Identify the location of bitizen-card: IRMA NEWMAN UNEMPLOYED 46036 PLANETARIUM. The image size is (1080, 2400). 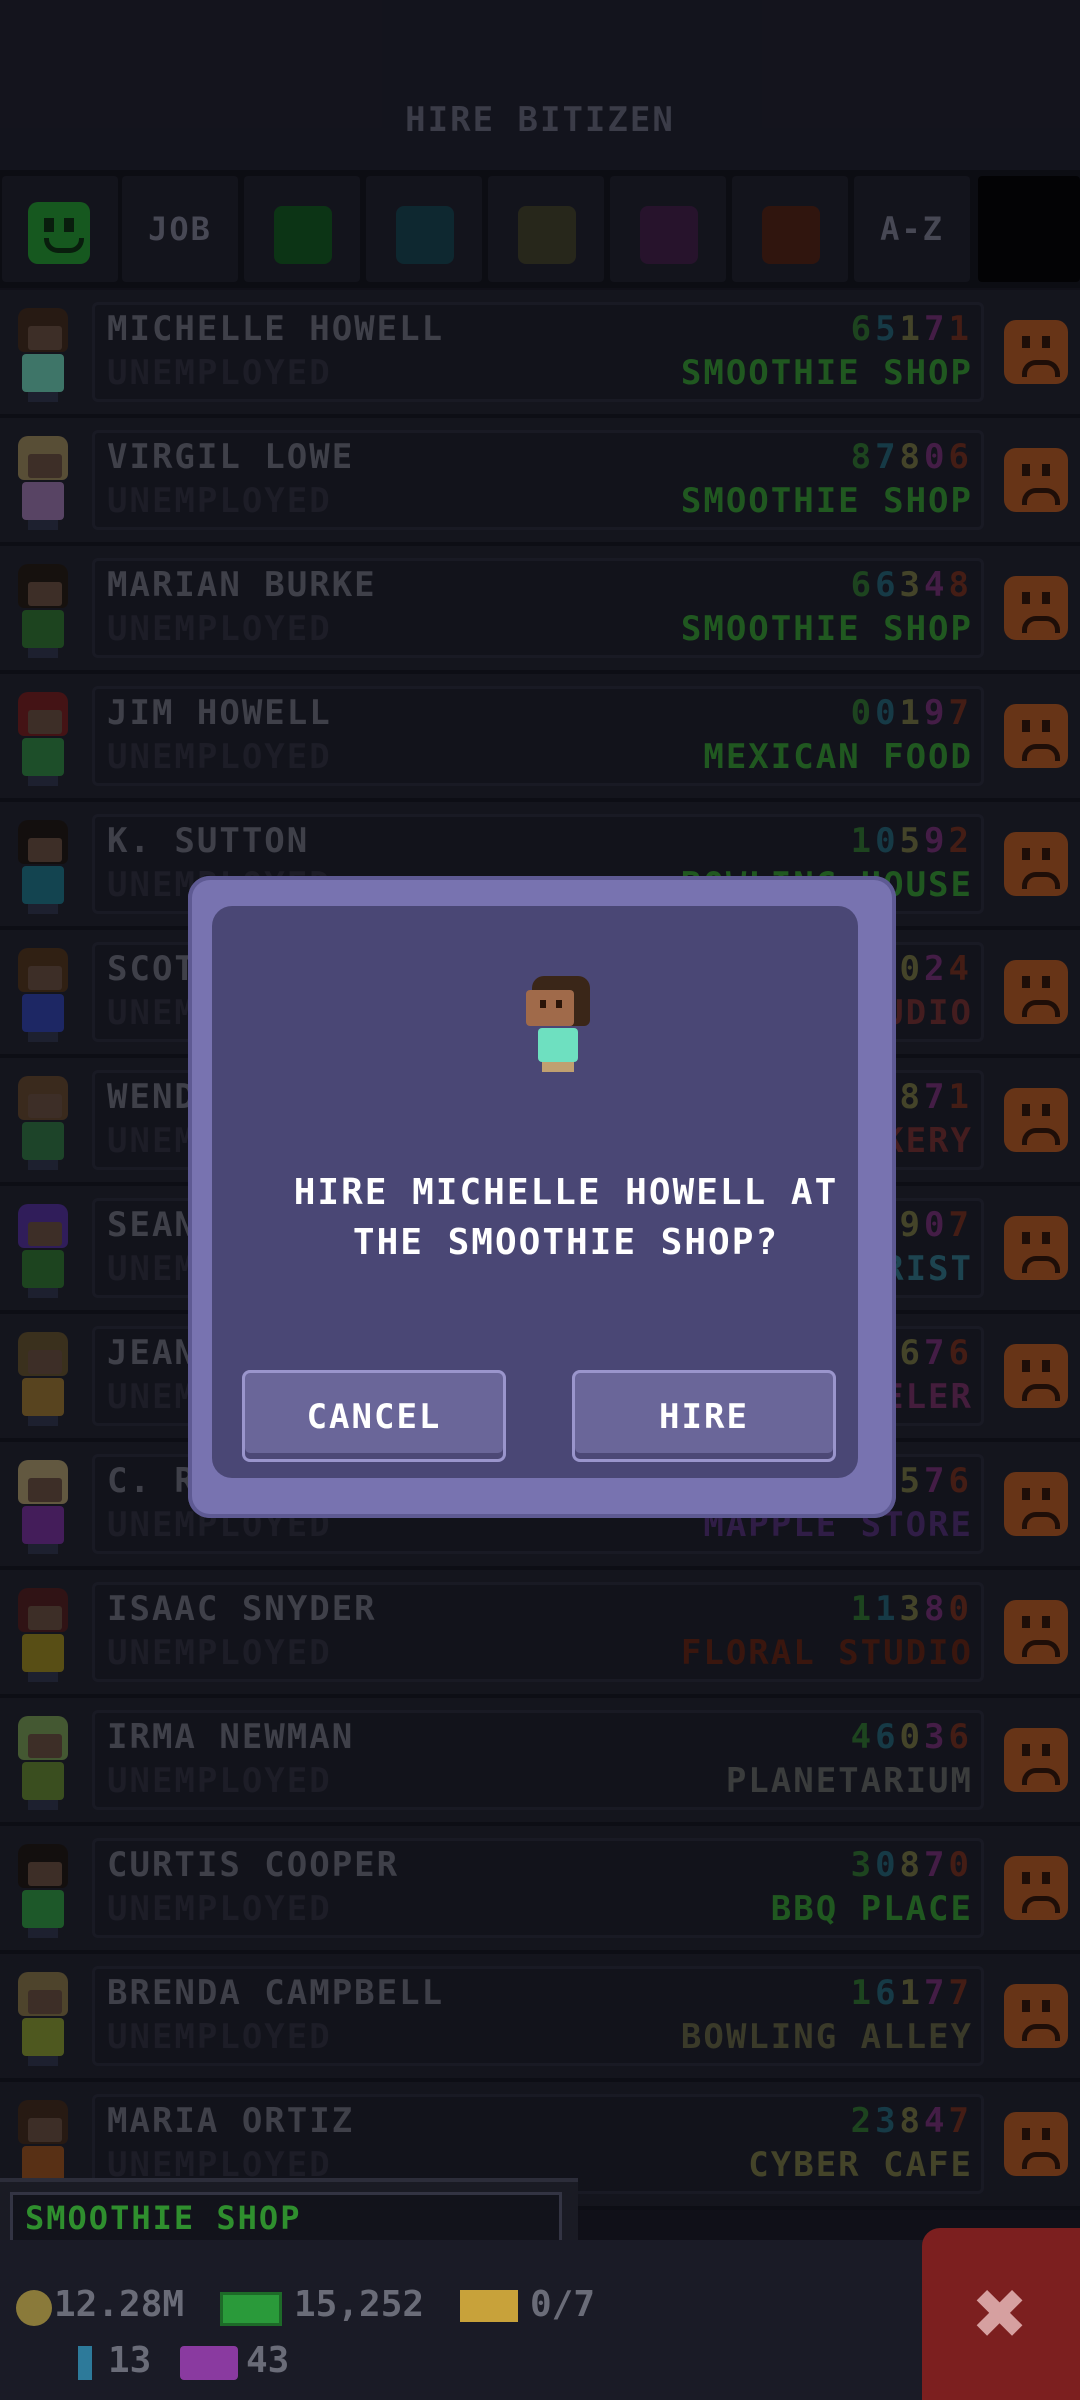
(538, 1760).